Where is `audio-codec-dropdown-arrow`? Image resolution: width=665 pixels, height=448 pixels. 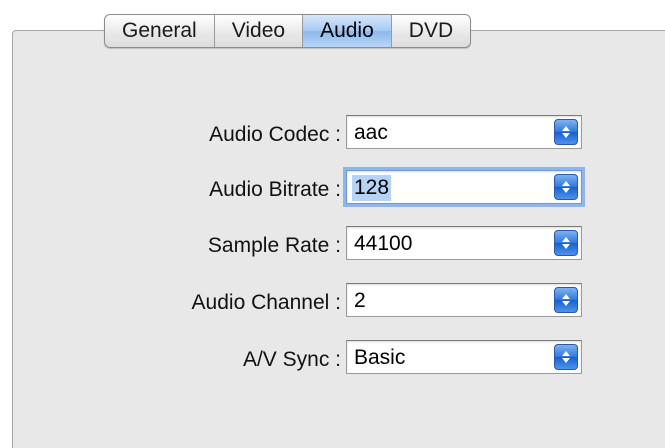
audio-codec-dropdown-arrow is located at coordinates (566, 132).